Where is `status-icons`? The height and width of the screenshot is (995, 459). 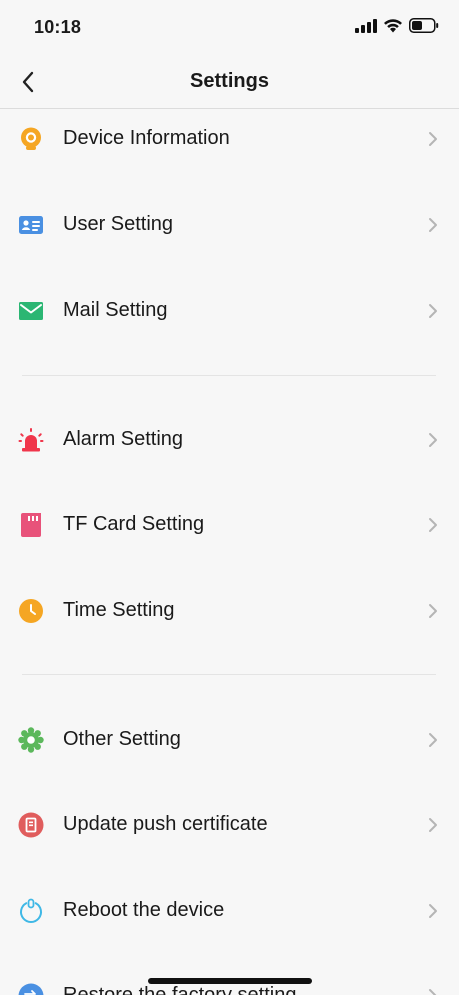 status-icons is located at coordinates (397, 25).